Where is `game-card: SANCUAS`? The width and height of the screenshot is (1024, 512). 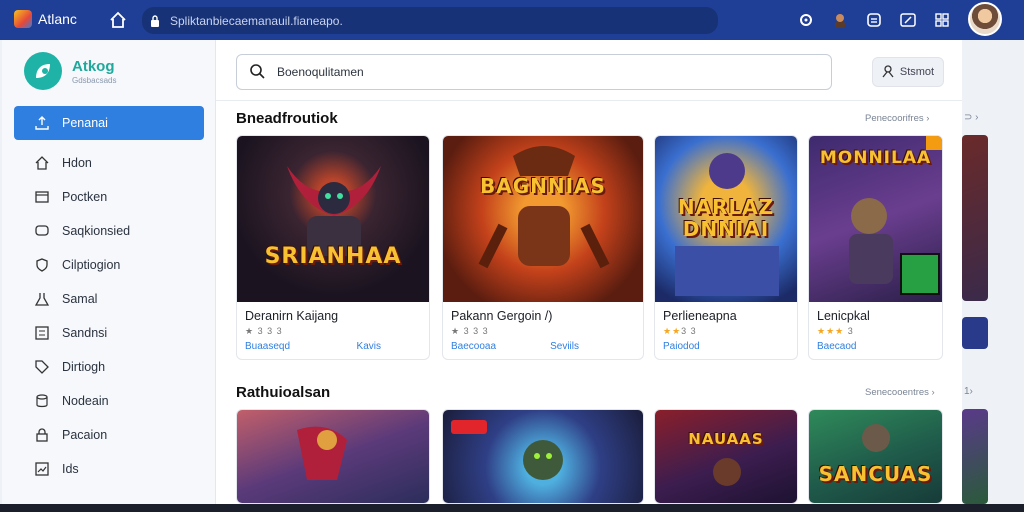 game-card: SANCUAS is located at coordinates (875, 456).